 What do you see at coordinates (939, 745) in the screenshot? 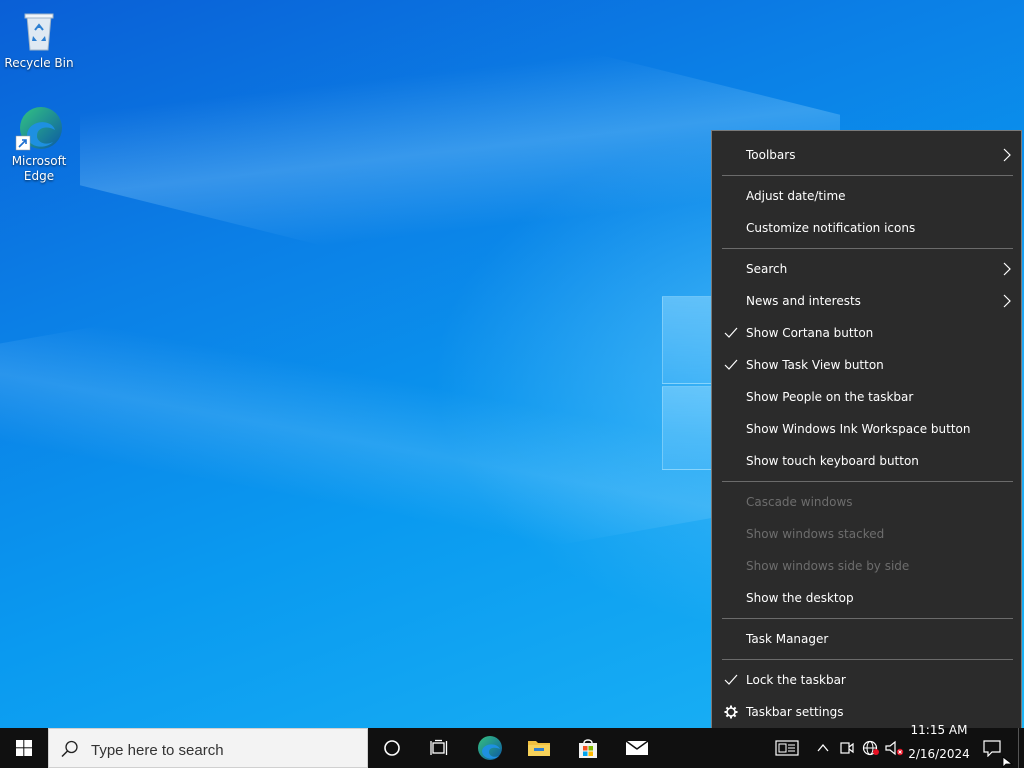
I see `taskbar-clock: 11:15 AM 2/16/2024` at bounding box center [939, 745].